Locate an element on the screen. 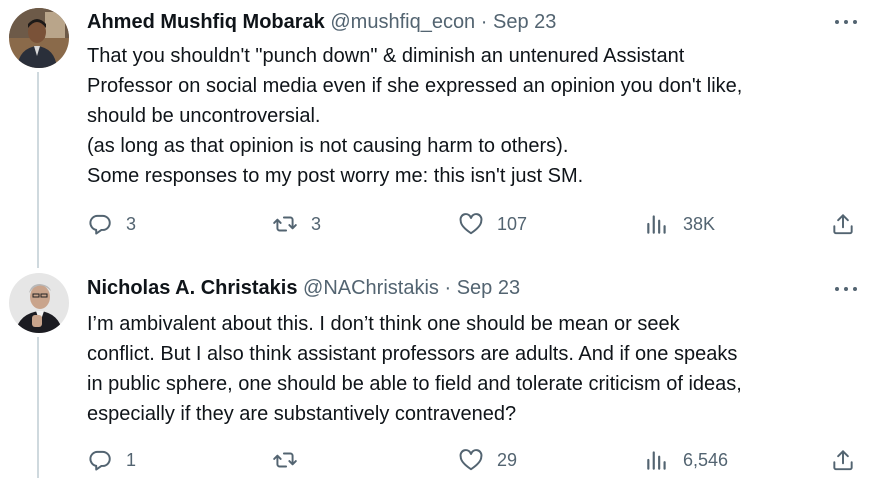  author-handle: @NAChristakis is located at coordinates (371, 288).